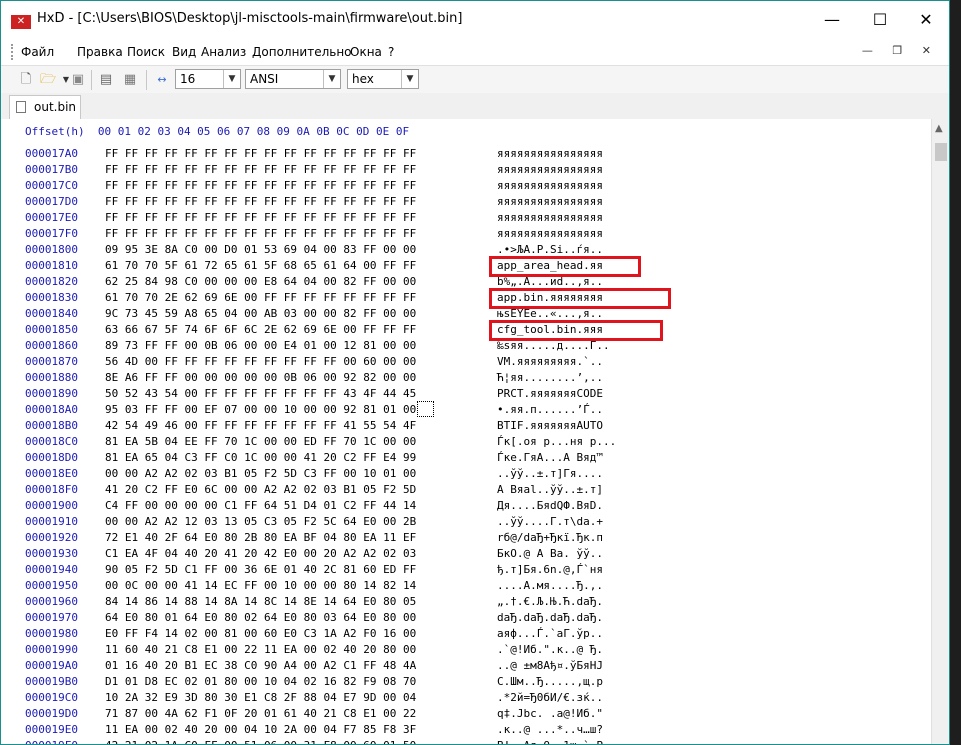 Image resolution: width=961 pixels, height=745 pixels. What do you see at coordinates (184, 52) in the screenshot?
I see `menu-view: Вид` at bounding box center [184, 52].